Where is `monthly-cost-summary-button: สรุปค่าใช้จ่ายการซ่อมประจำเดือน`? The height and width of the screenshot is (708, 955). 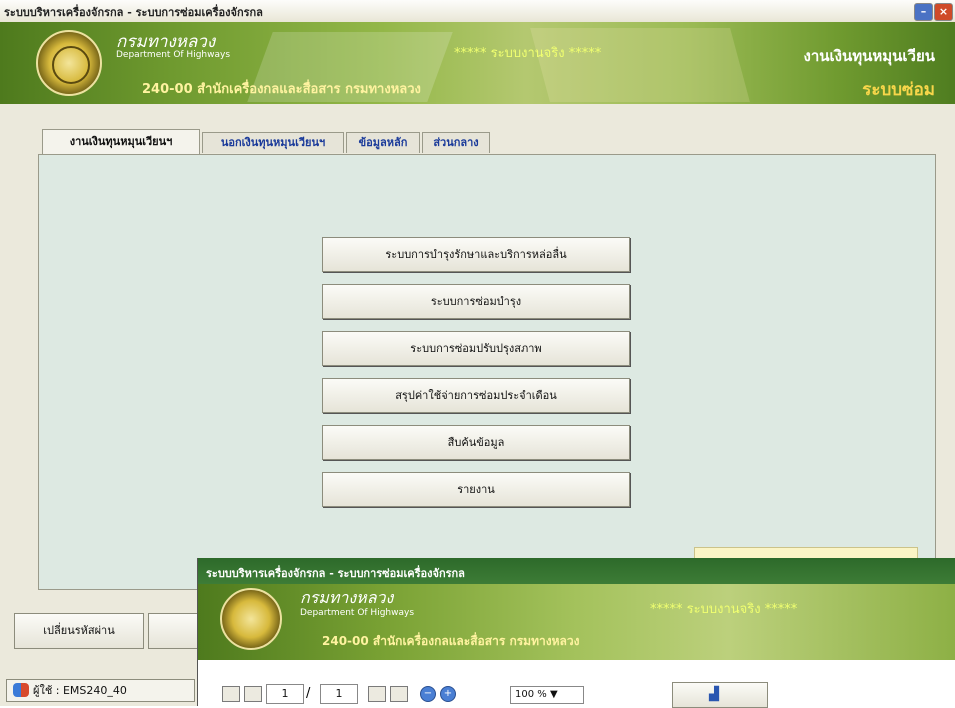 monthly-cost-summary-button: สรุปค่าใช้จ่ายการซ่อมประจำเดือน is located at coordinates (476, 395).